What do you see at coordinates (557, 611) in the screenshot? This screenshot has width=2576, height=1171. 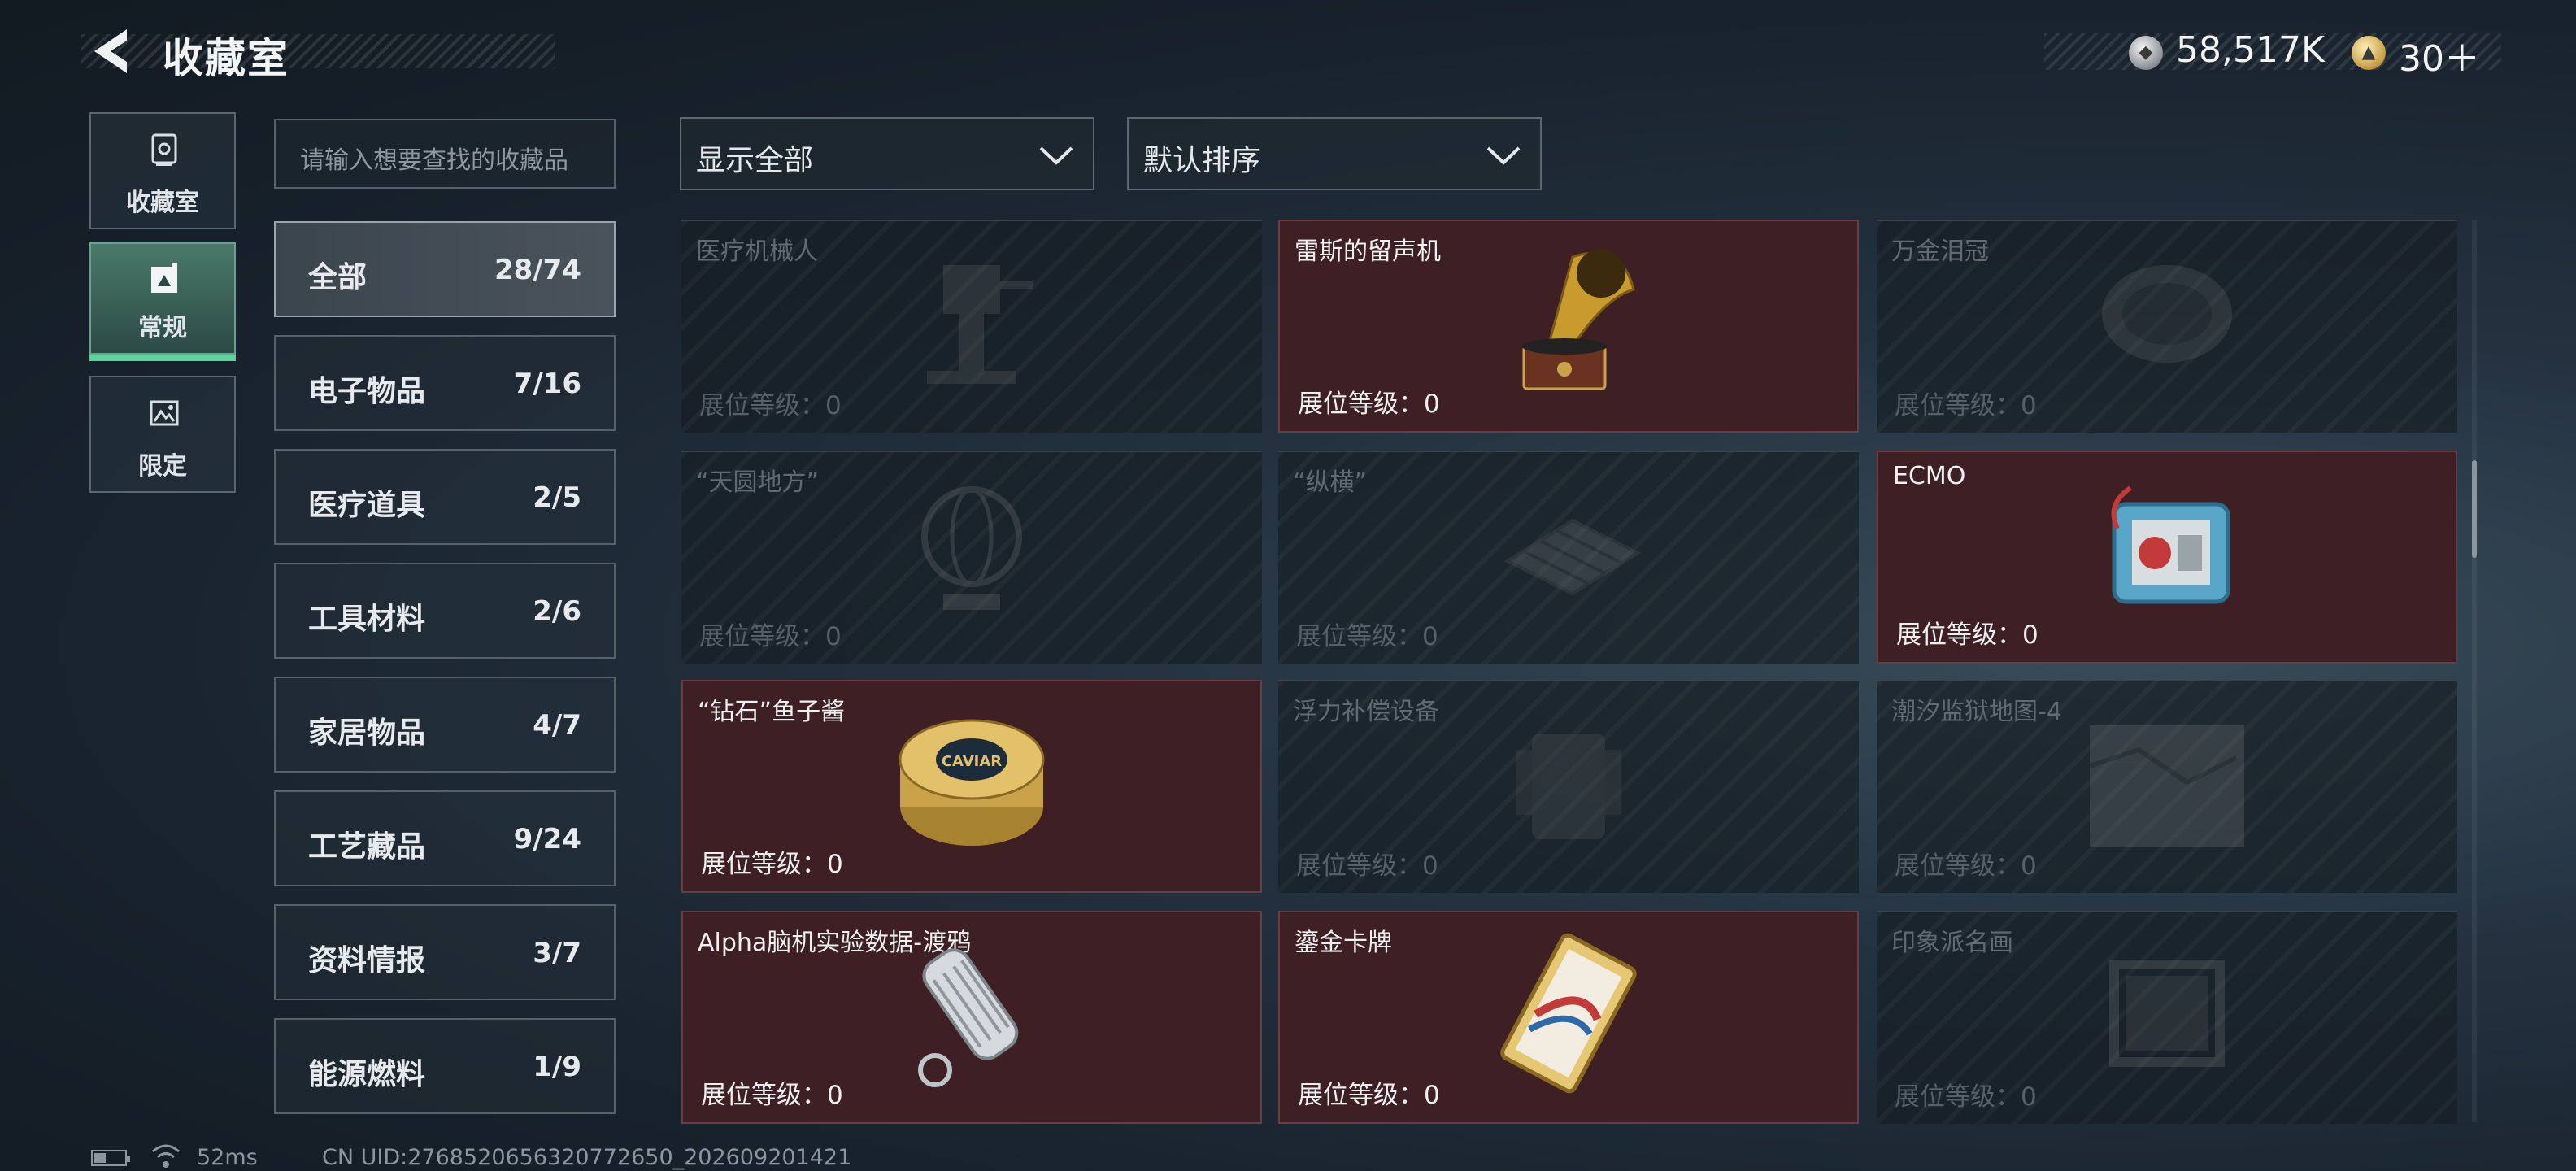 I see `category-count: 2/6` at bounding box center [557, 611].